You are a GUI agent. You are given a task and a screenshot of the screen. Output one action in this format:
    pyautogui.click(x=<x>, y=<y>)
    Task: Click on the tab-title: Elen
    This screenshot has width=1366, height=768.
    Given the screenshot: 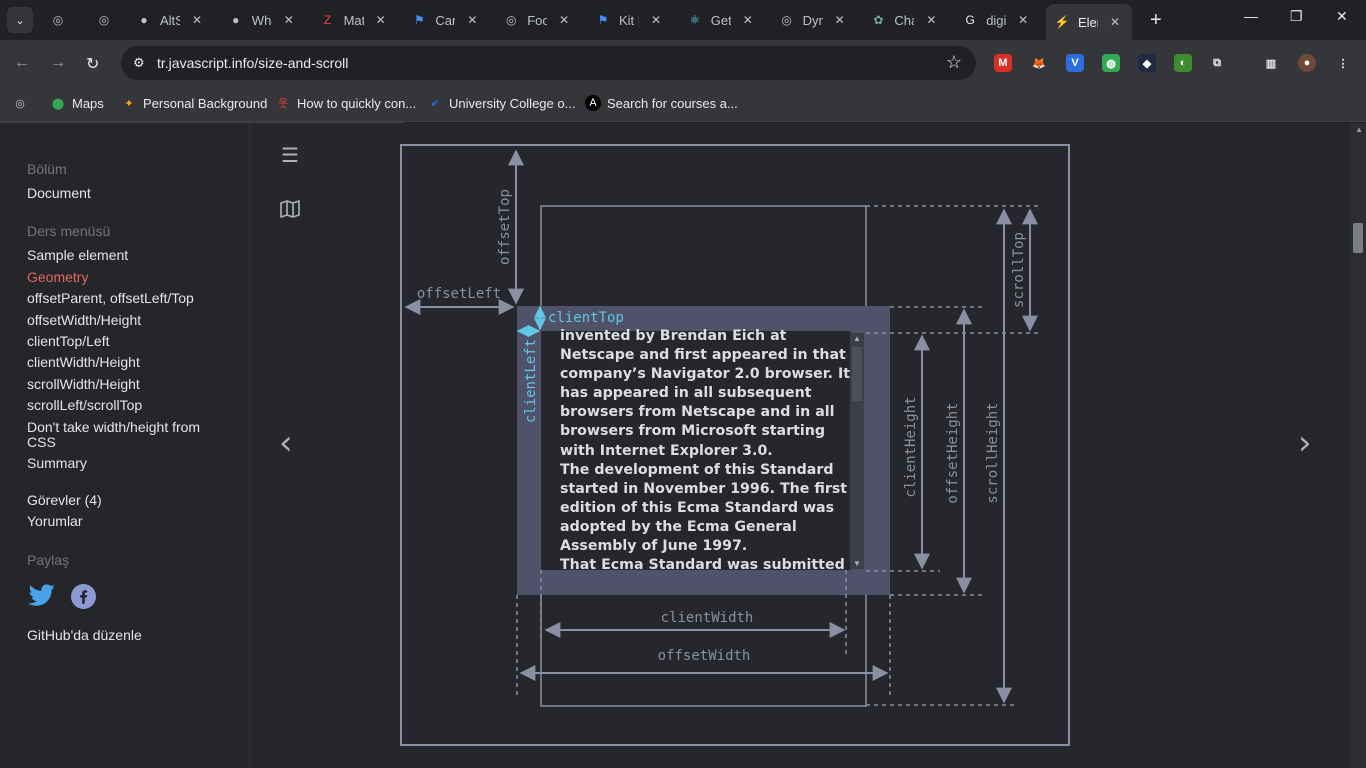 What is the action you would take?
    pyautogui.click(x=1088, y=22)
    